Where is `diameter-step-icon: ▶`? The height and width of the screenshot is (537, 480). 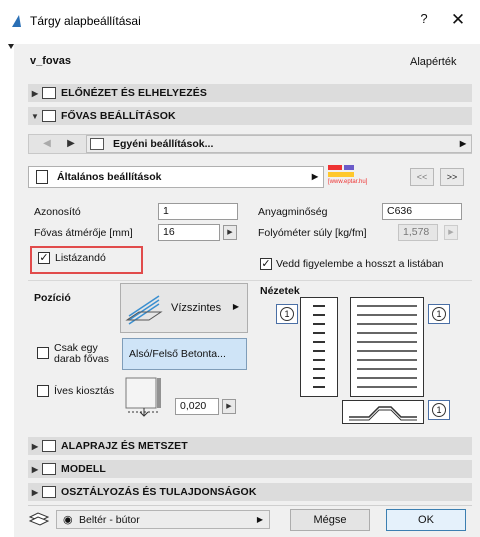 diameter-step-icon: ▶ is located at coordinates (230, 232).